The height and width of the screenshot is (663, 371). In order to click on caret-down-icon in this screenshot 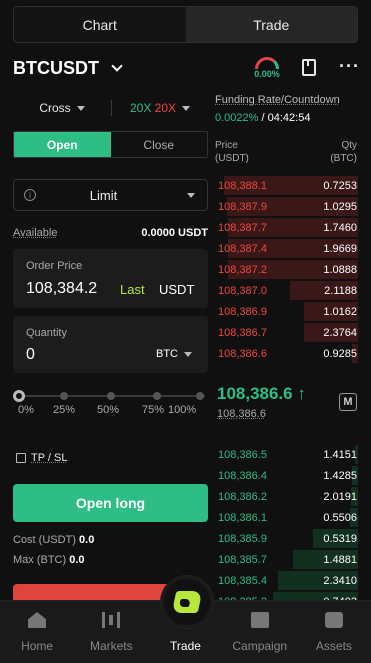, I will do `click(191, 195)`.